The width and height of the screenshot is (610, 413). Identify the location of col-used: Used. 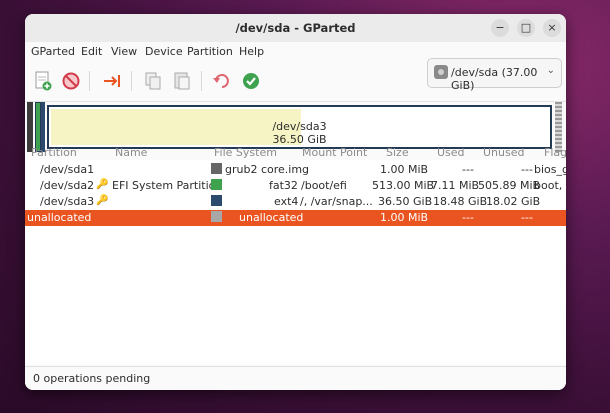
(451, 152).